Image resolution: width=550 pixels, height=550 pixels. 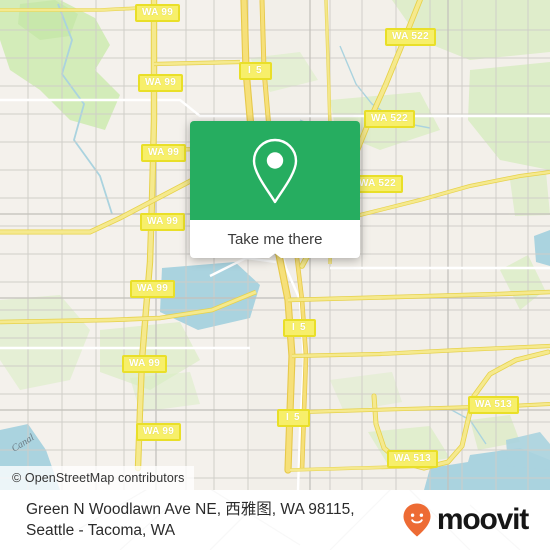 What do you see at coordinates (145, 364) in the screenshot?
I see `shield-wa99-6: WA 99` at bounding box center [145, 364].